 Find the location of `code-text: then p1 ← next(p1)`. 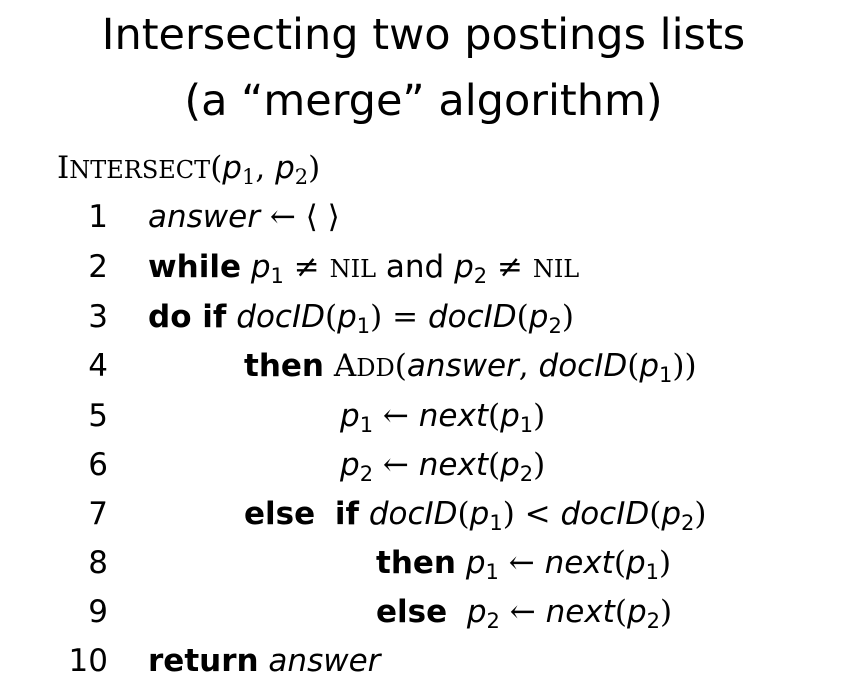

code-text: then p1 ← next(p1) is located at coordinates (523, 564).